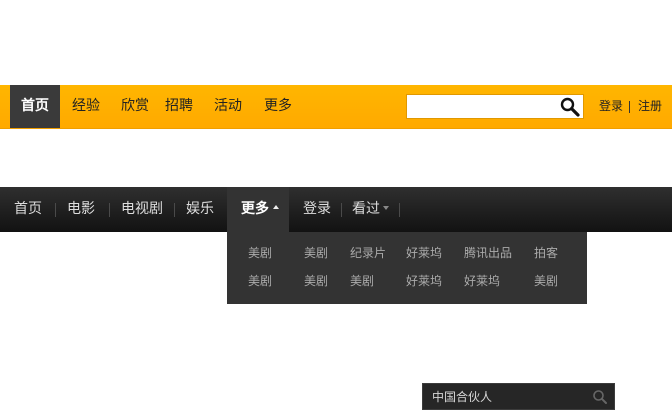  What do you see at coordinates (336, 209) in the screenshot?
I see `top-nav-dark: 首页 电影 电视剧 娱乐 更多 登录 看过` at bounding box center [336, 209].